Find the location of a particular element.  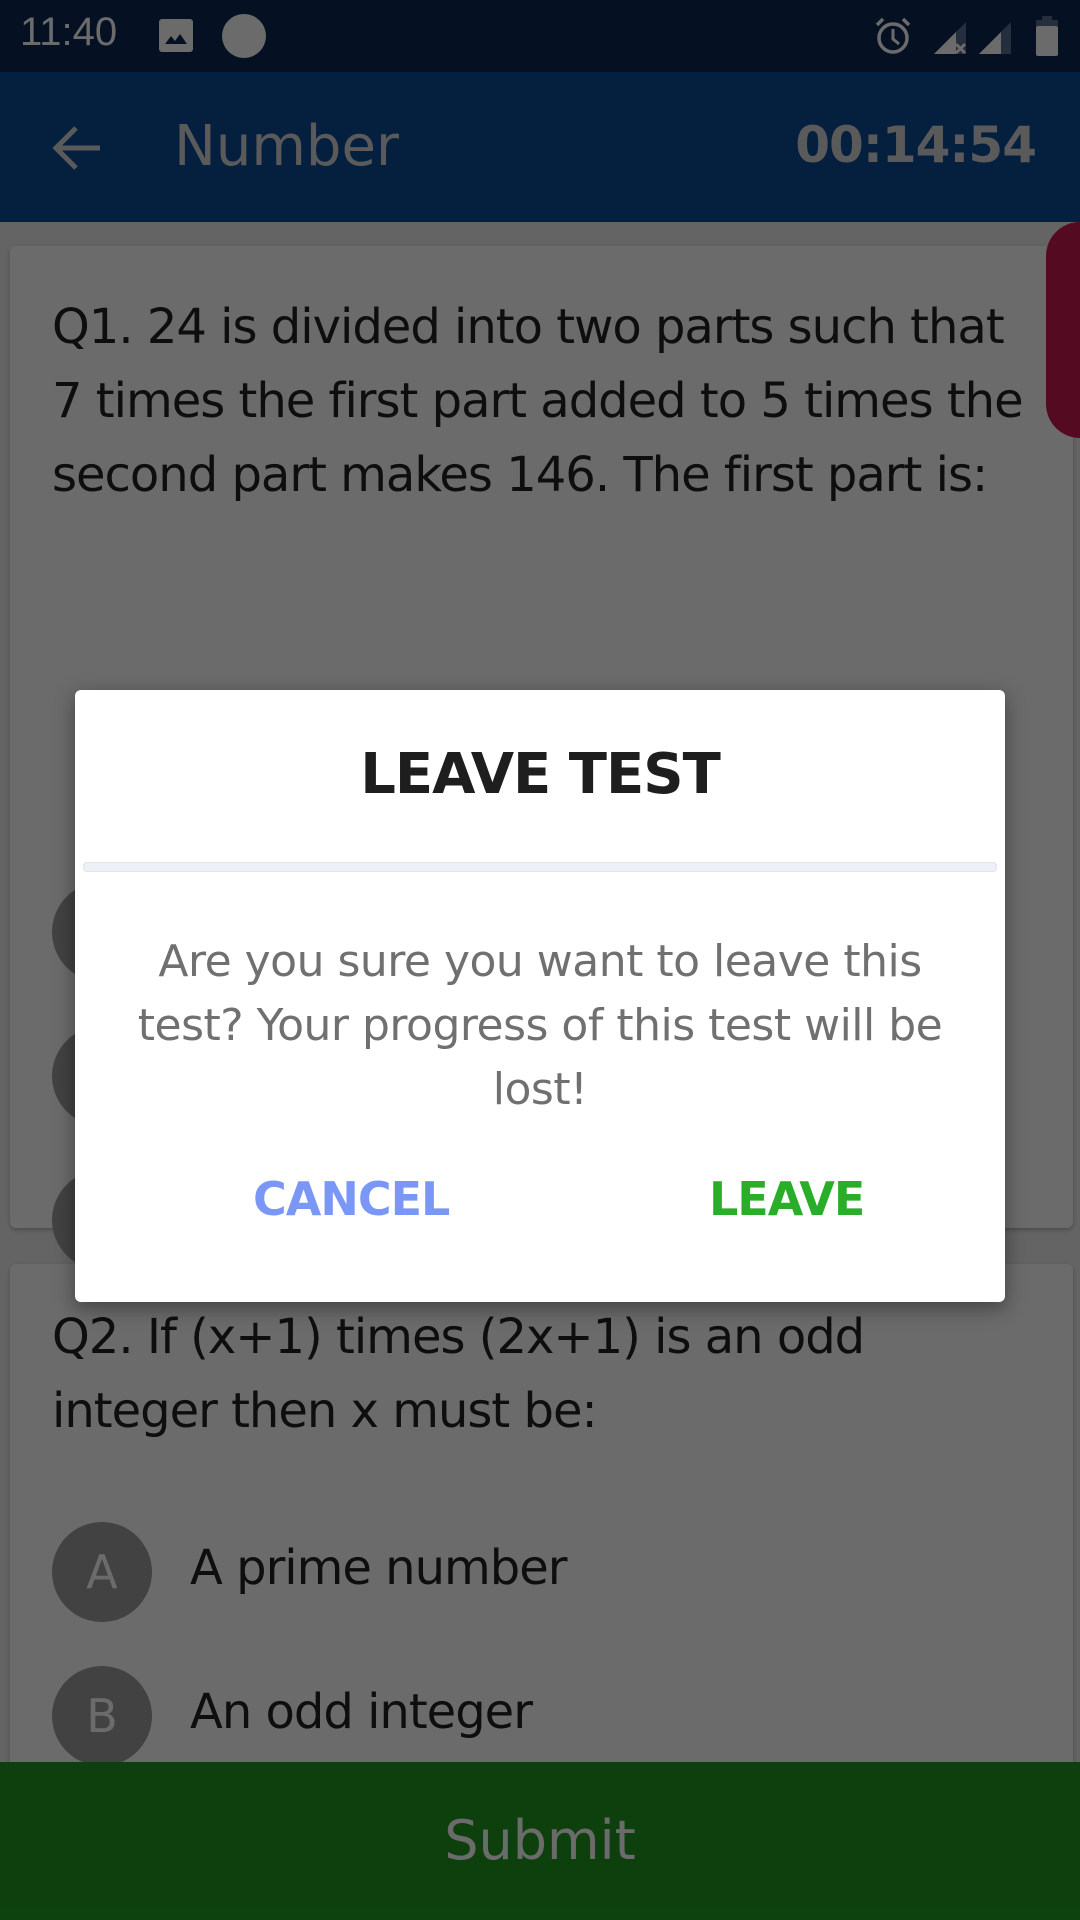

leave-button: LEAVE is located at coordinates (787, 1199).